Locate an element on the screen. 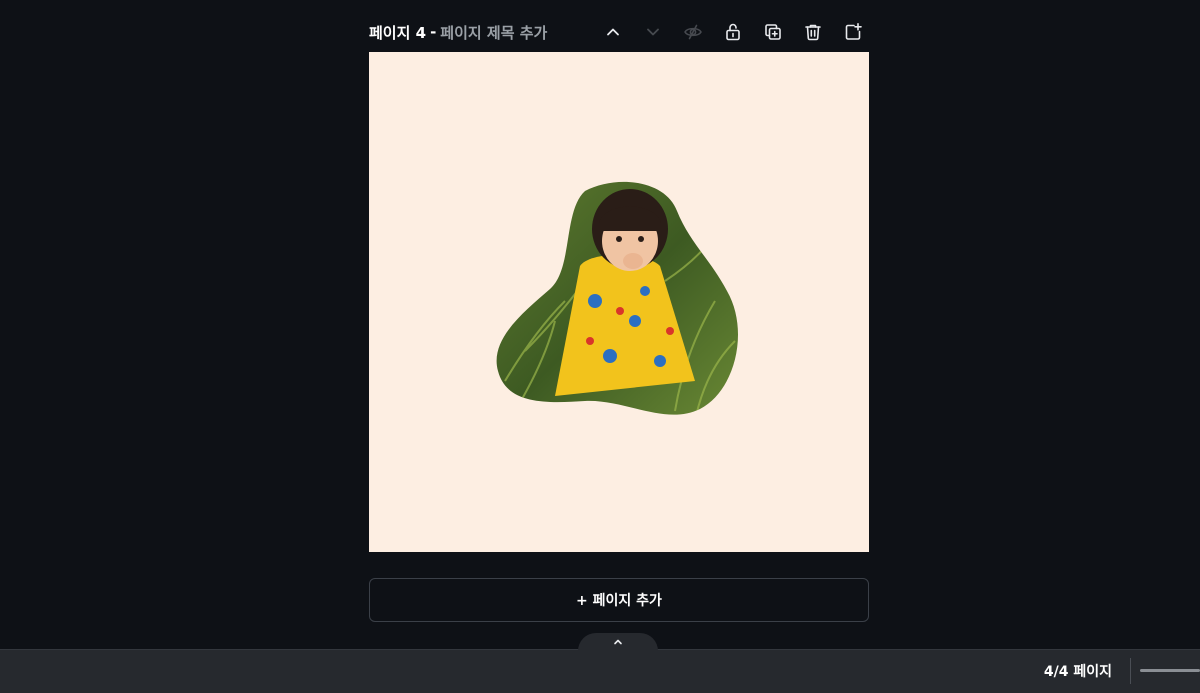  page-title-input: 페이지 제목 추가 is located at coordinates (493, 32).